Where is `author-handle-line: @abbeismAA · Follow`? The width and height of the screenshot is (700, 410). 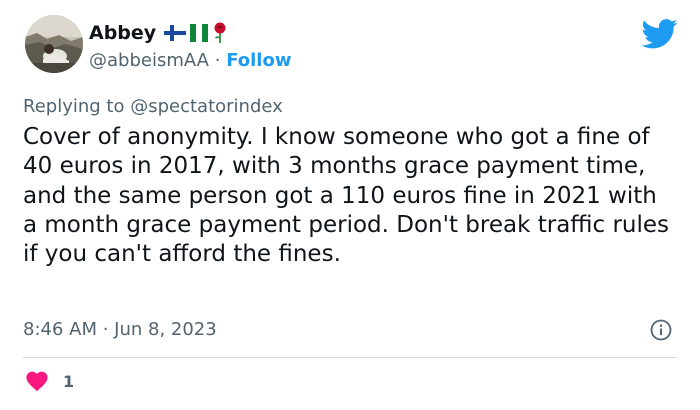 author-handle-line: @abbeismAA · Follow is located at coordinates (190, 60).